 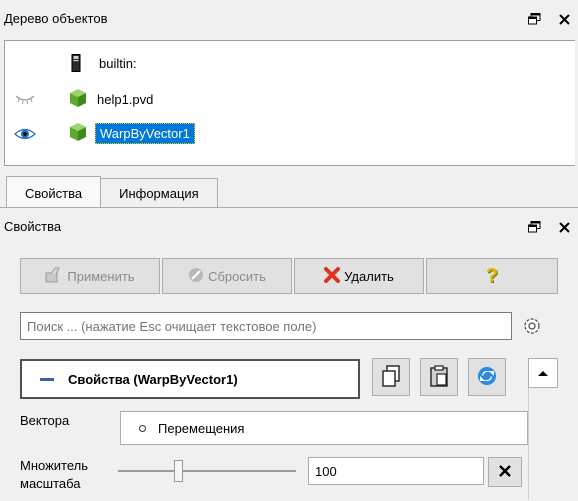 What do you see at coordinates (54, 276) in the screenshot?
I see `apply-icon` at bounding box center [54, 276].